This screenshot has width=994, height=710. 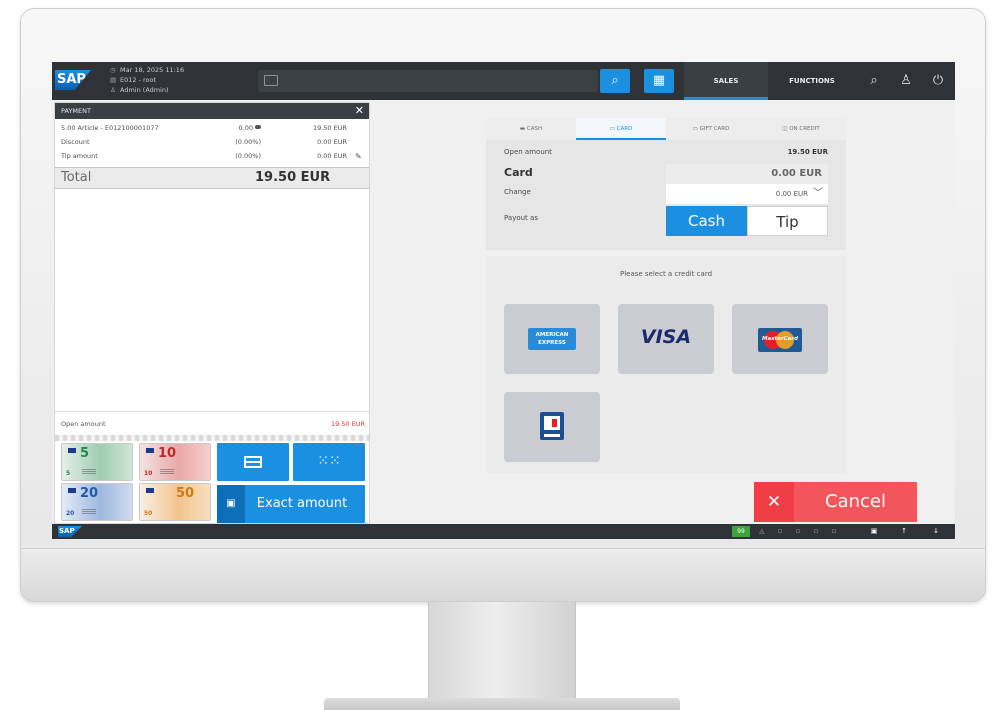 I want to click on change-dropdown: 0.00 EUR ﹀, so click(x=747, y=194).